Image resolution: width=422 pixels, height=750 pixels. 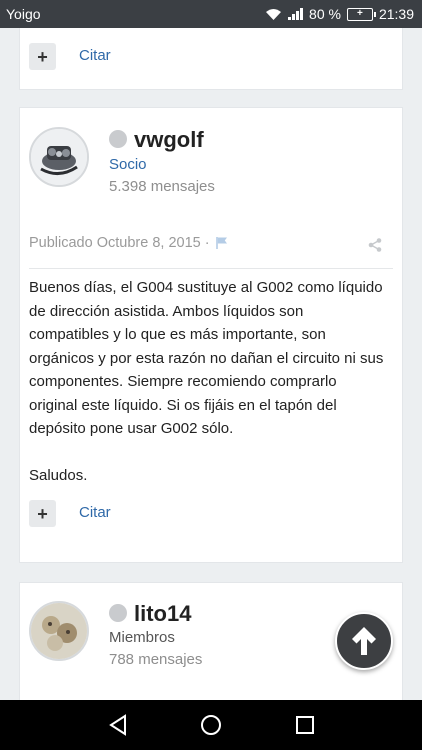 I want to click on flag-icon, so click(x=222, y=243).